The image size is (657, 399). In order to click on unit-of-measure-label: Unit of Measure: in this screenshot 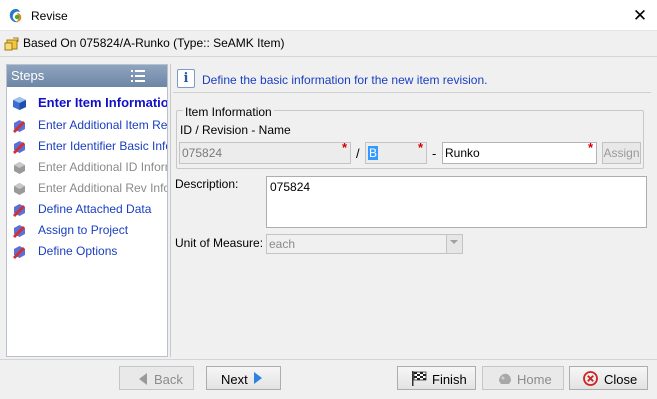, I will do `click(219, 243)`.